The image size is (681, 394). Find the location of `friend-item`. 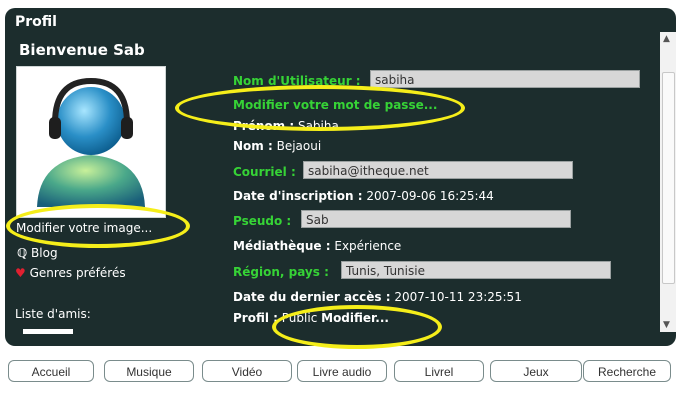

friend-item is located at coordinates (48, 331).